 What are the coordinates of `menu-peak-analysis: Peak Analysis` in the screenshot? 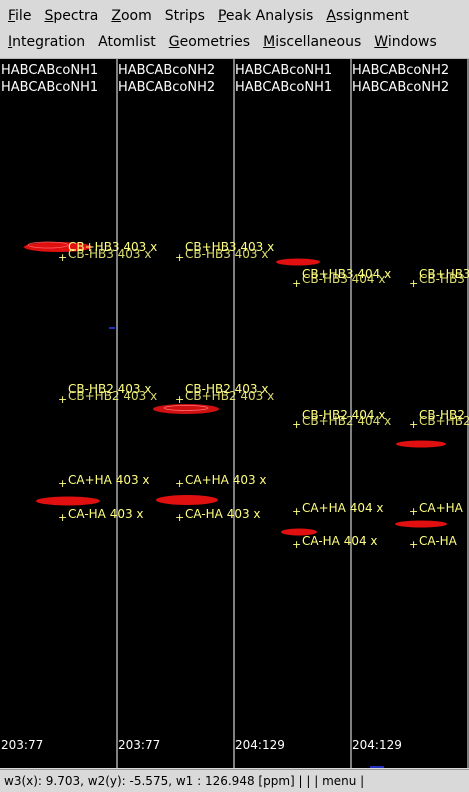 It's located at (264, 16).